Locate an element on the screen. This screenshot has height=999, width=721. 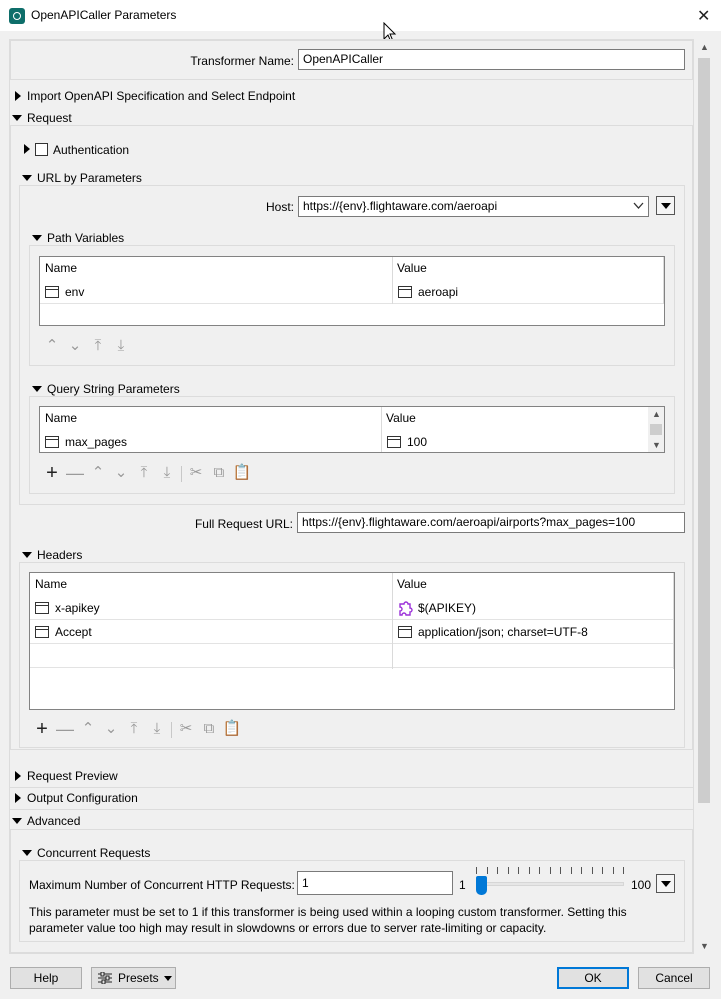
collapse-request-icon is located at coordinates (17, 118).